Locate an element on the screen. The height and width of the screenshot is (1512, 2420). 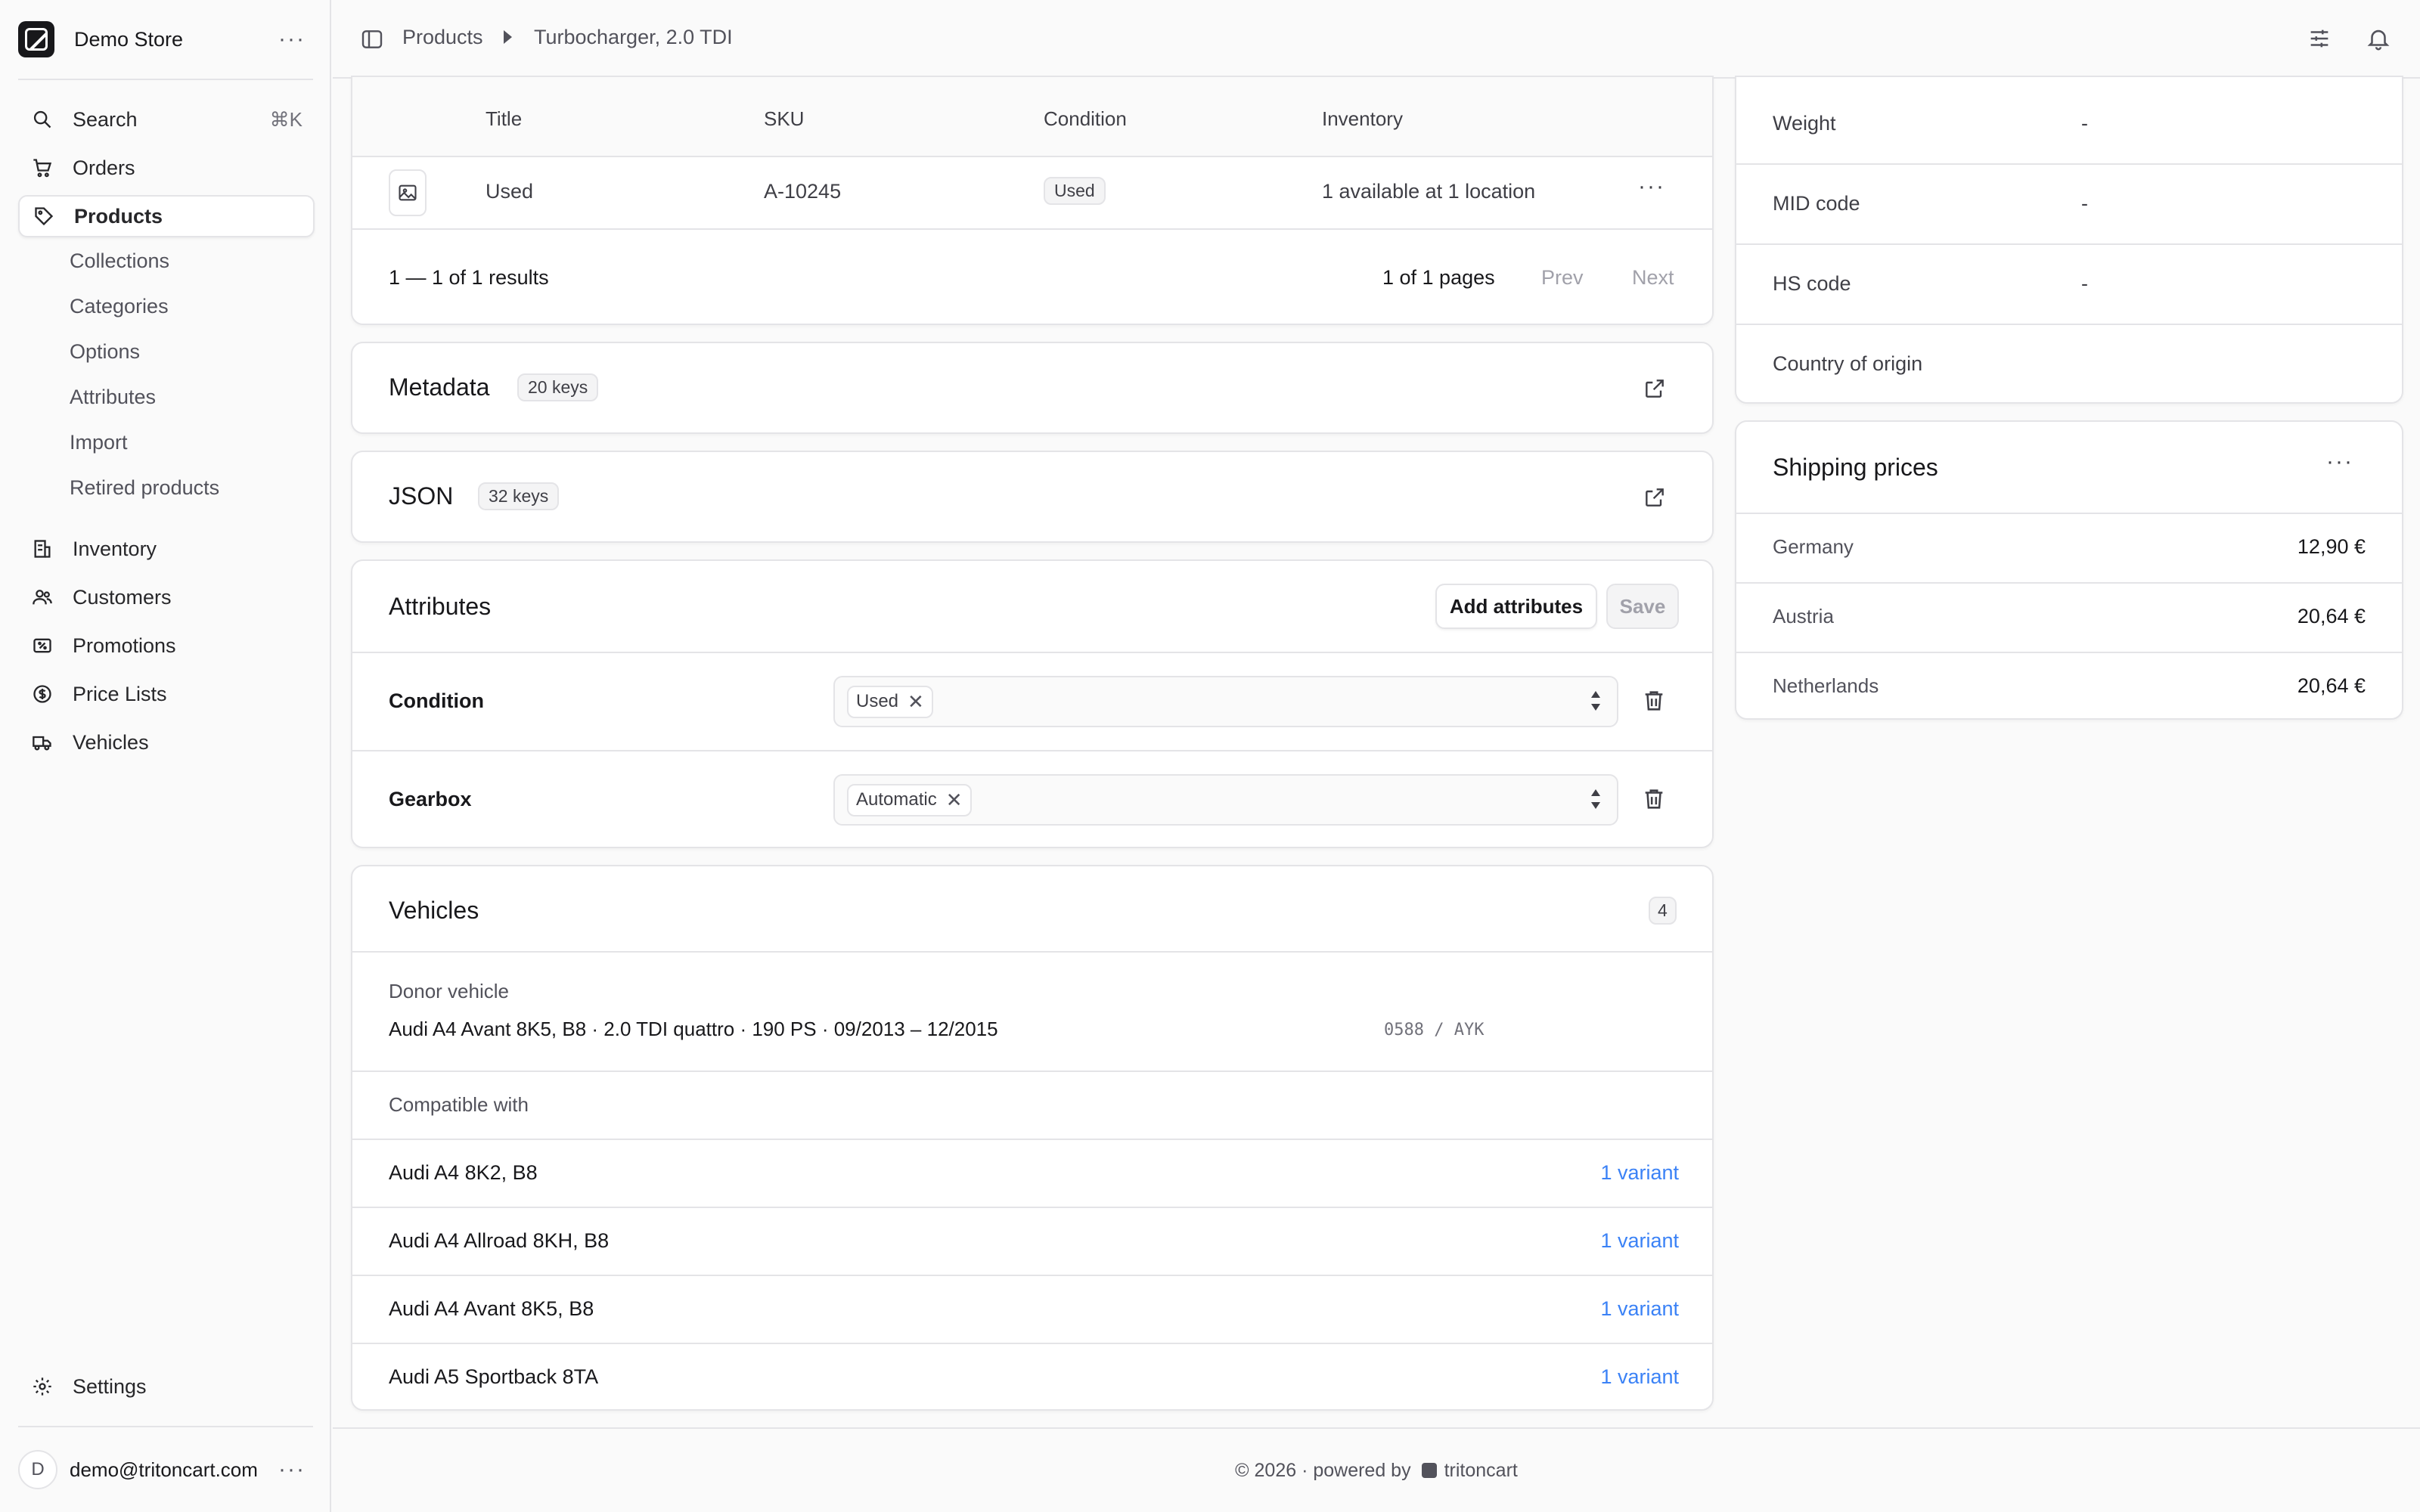
col-sku: SKU is located at coordinates (784, 119).